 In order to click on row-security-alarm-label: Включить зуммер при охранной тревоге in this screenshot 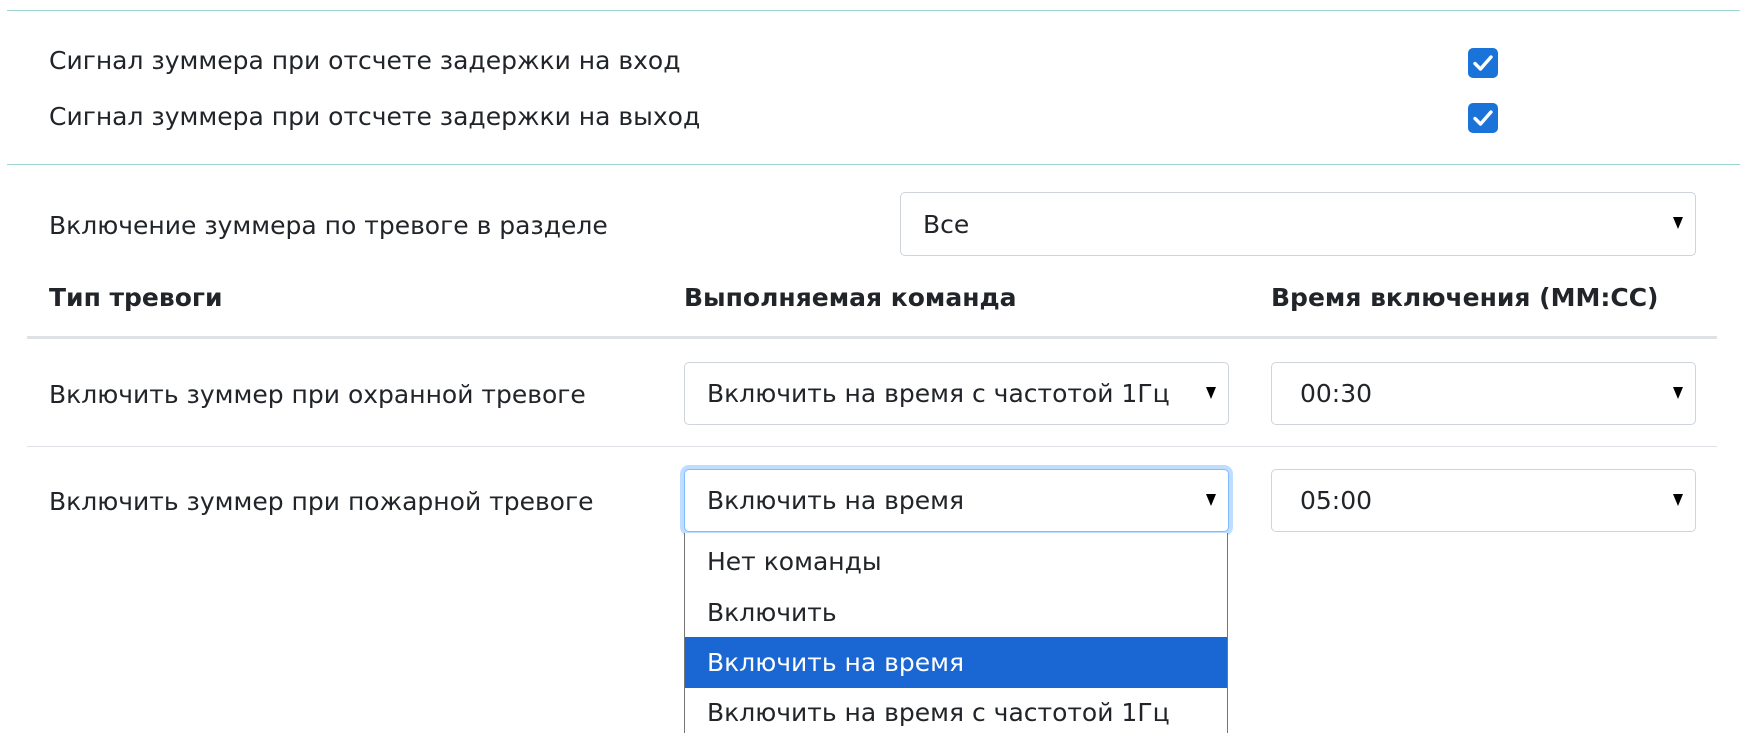, I will do `click(317, 394)`.